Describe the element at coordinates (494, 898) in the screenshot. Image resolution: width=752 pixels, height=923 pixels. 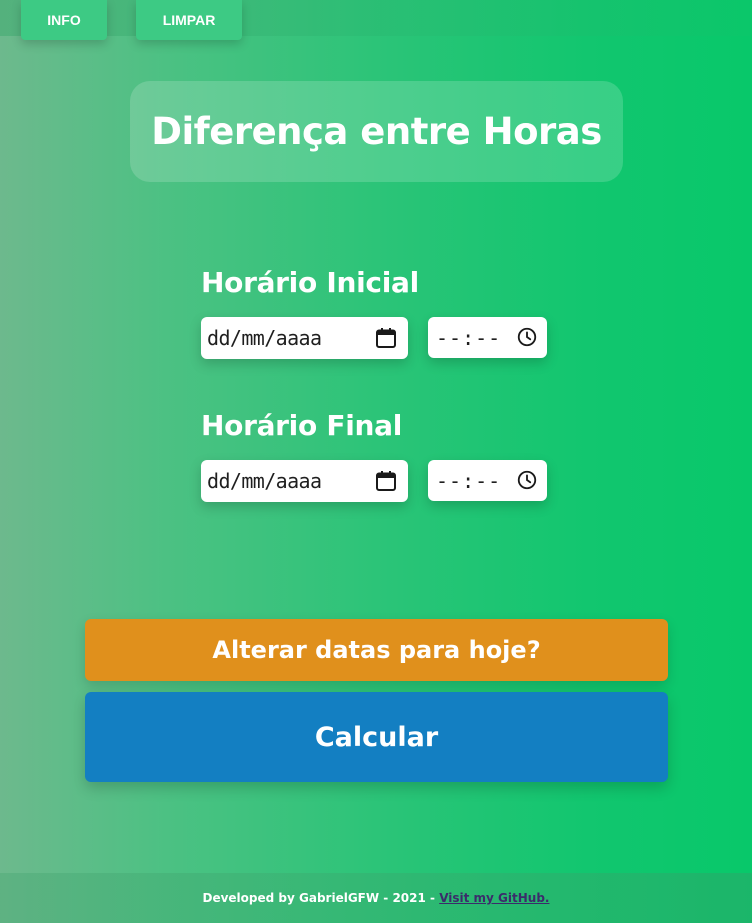
I see `github-link: Visit my GitHub.` at that location.